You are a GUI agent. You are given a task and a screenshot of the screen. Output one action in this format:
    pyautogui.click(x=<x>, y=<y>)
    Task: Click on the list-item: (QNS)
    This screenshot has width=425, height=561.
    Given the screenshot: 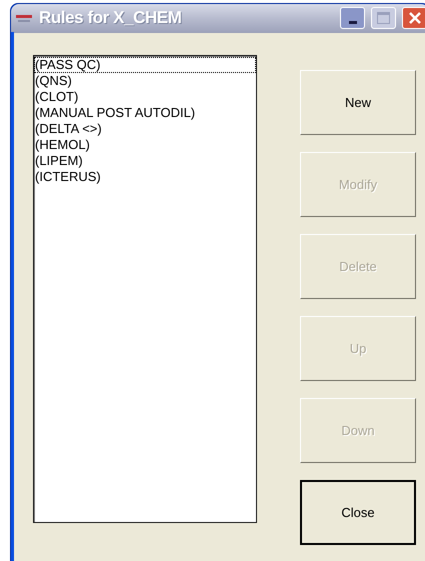 What is the action you would take?
    pyautogui.click(x=145, y=81)
    